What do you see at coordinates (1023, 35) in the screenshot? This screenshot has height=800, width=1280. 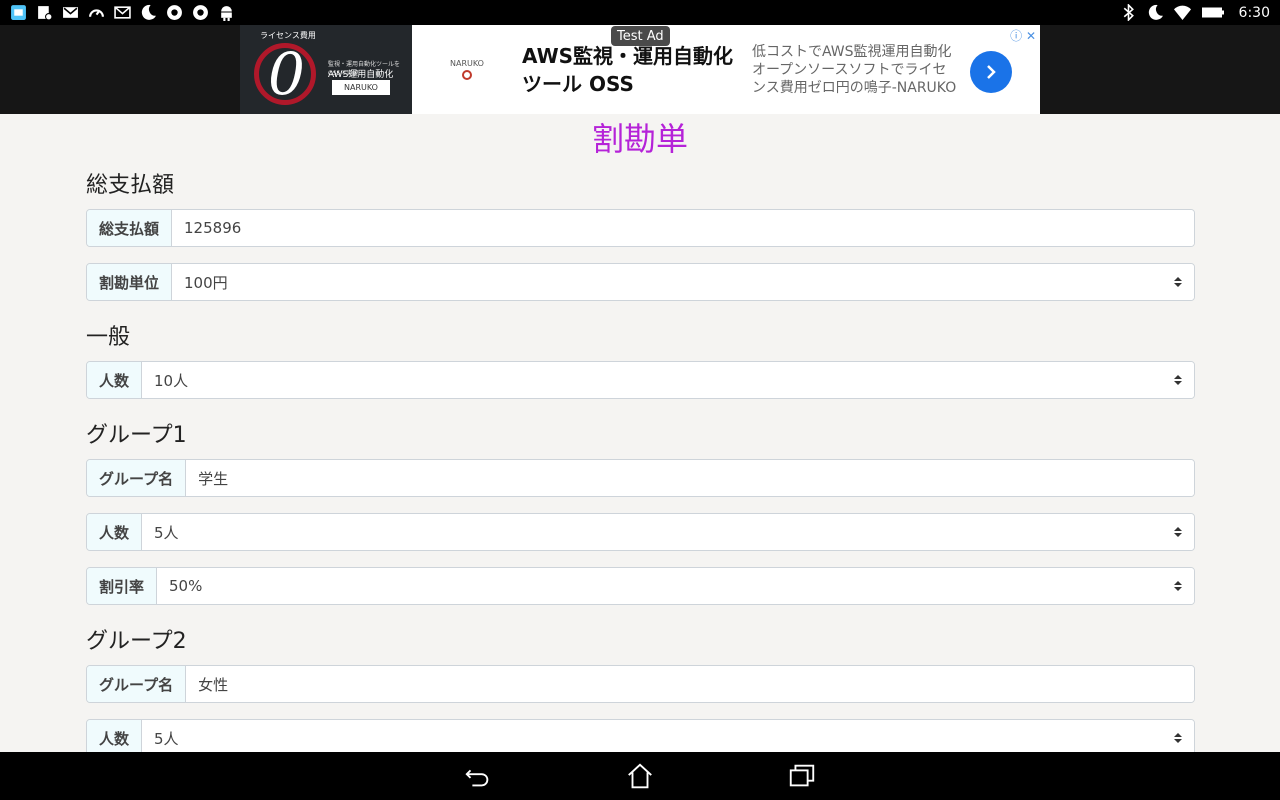 I see `ad-info-controls: ⓘ ✕` at bounding box center [1023, 35].